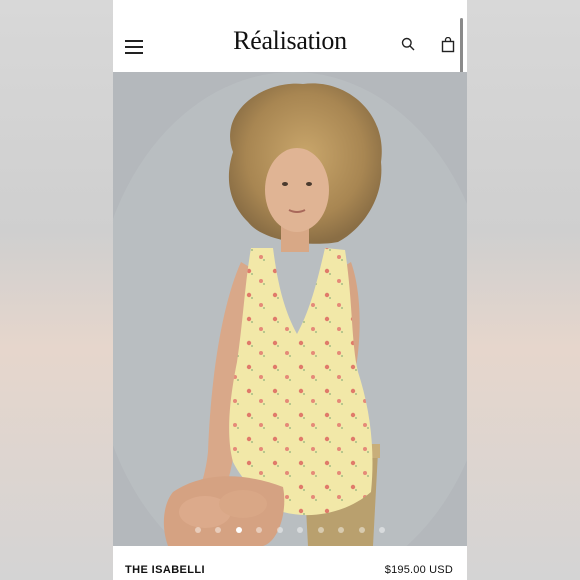  I want to click on product-info-bar: THE ISABELLI $195.00 USD, so click(290, 563).